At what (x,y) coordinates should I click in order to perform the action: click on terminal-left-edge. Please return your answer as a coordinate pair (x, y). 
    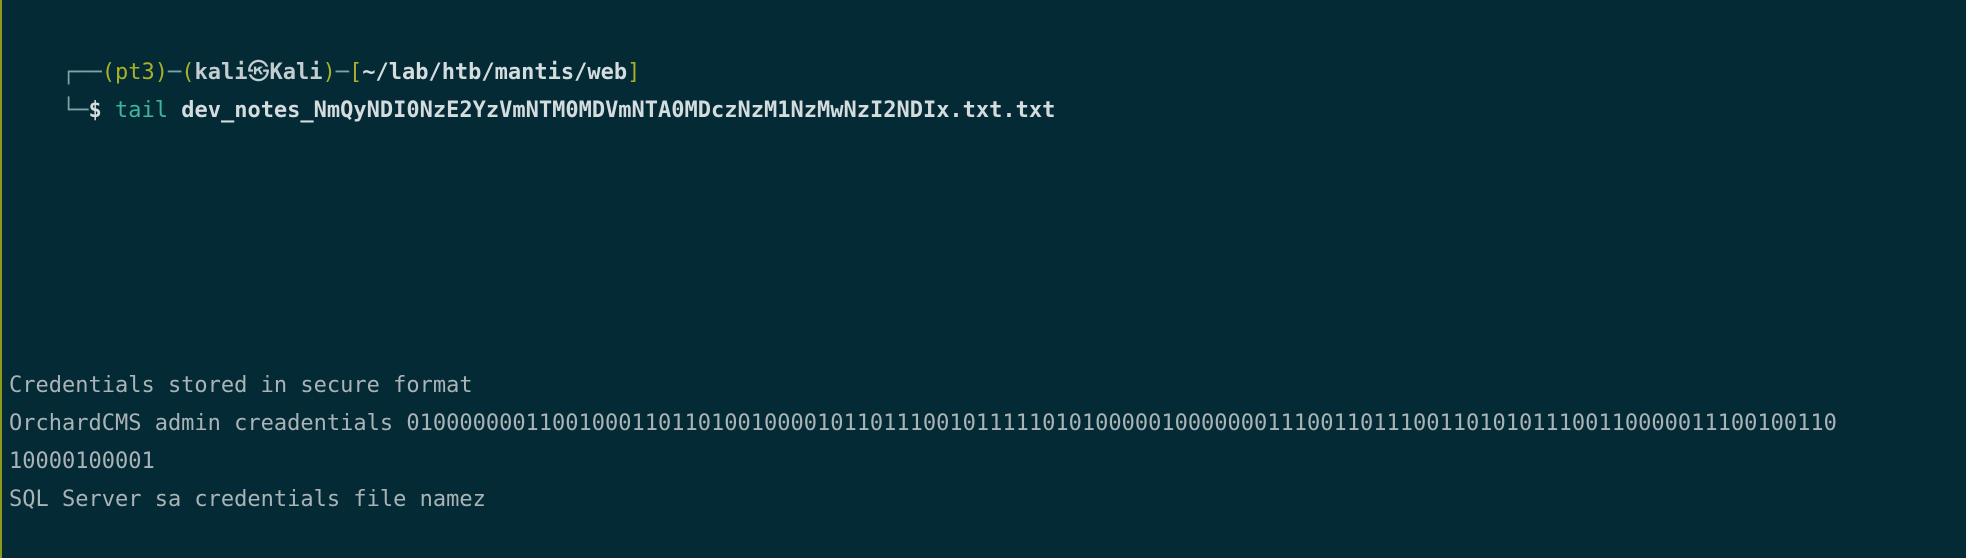
    Looking at the image, I should click on (1, 279).